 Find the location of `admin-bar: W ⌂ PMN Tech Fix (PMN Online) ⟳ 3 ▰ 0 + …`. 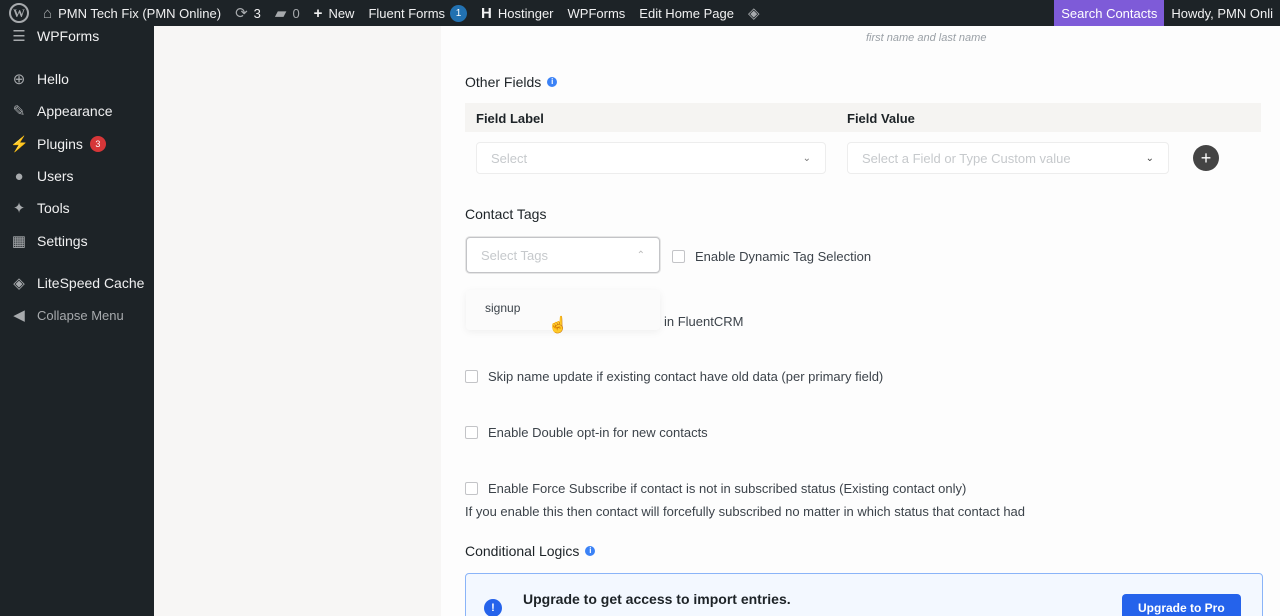

admin-bar: W ⌂ PMN Tech Fix (PMN Online) ⟳ 3 ▰ 0 + … is located at coordinates (640, 13).